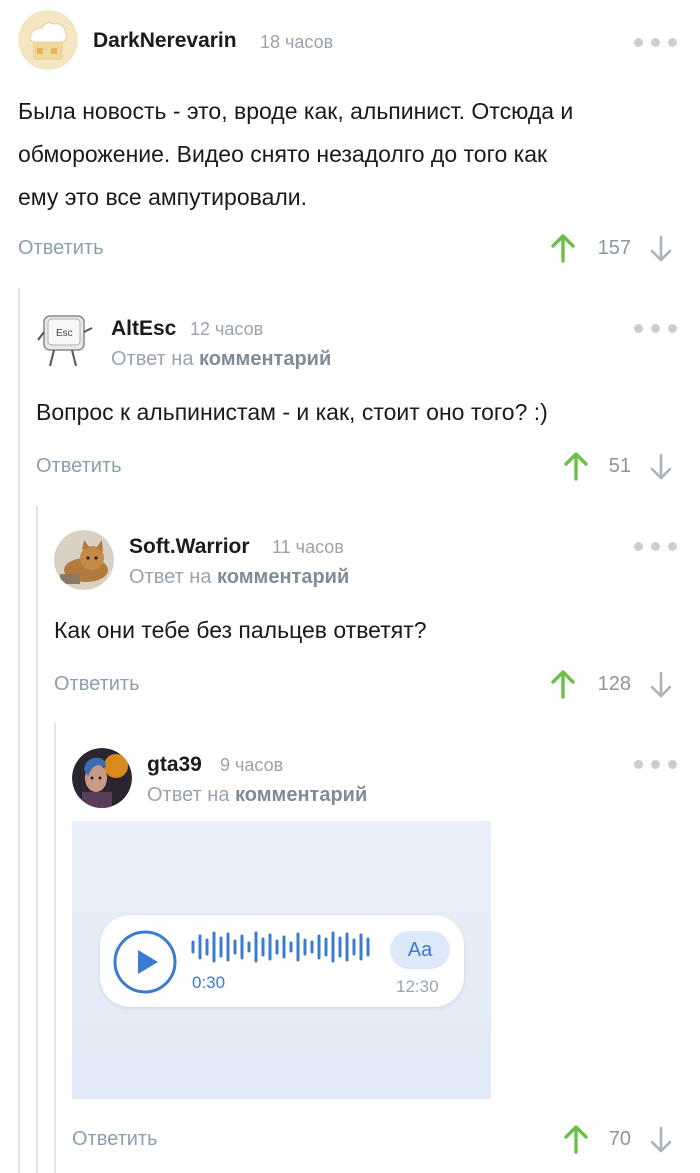 The image size is (700, 1173). I want to click on username: DarkNerevarin, so click(165, 41).